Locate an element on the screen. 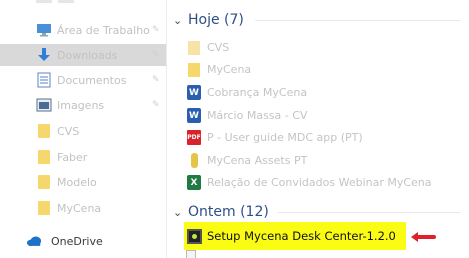  sidebar-item-onedrive: OneDrive is located at coordinates (83, 241).